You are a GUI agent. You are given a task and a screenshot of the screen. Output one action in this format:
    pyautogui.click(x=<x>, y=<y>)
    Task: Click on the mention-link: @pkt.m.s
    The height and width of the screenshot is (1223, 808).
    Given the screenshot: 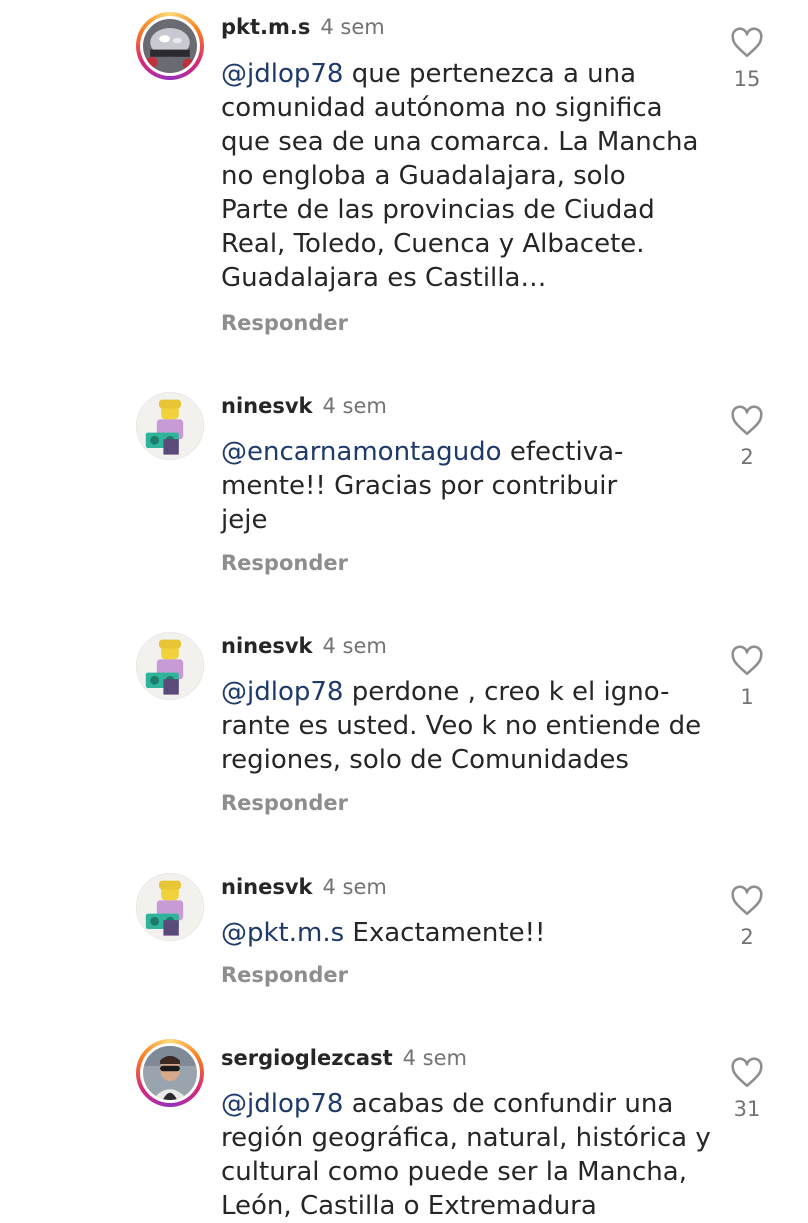 What is the action you would take?
    pyautogui.click(x=282, y=933)
    